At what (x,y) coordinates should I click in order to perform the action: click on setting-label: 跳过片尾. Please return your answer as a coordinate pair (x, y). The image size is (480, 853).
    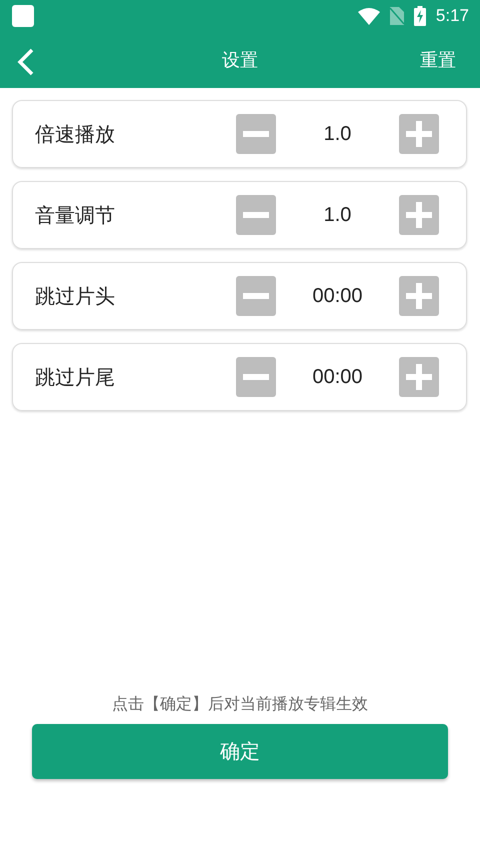
    Looking at the image, I should click on (75, 377).